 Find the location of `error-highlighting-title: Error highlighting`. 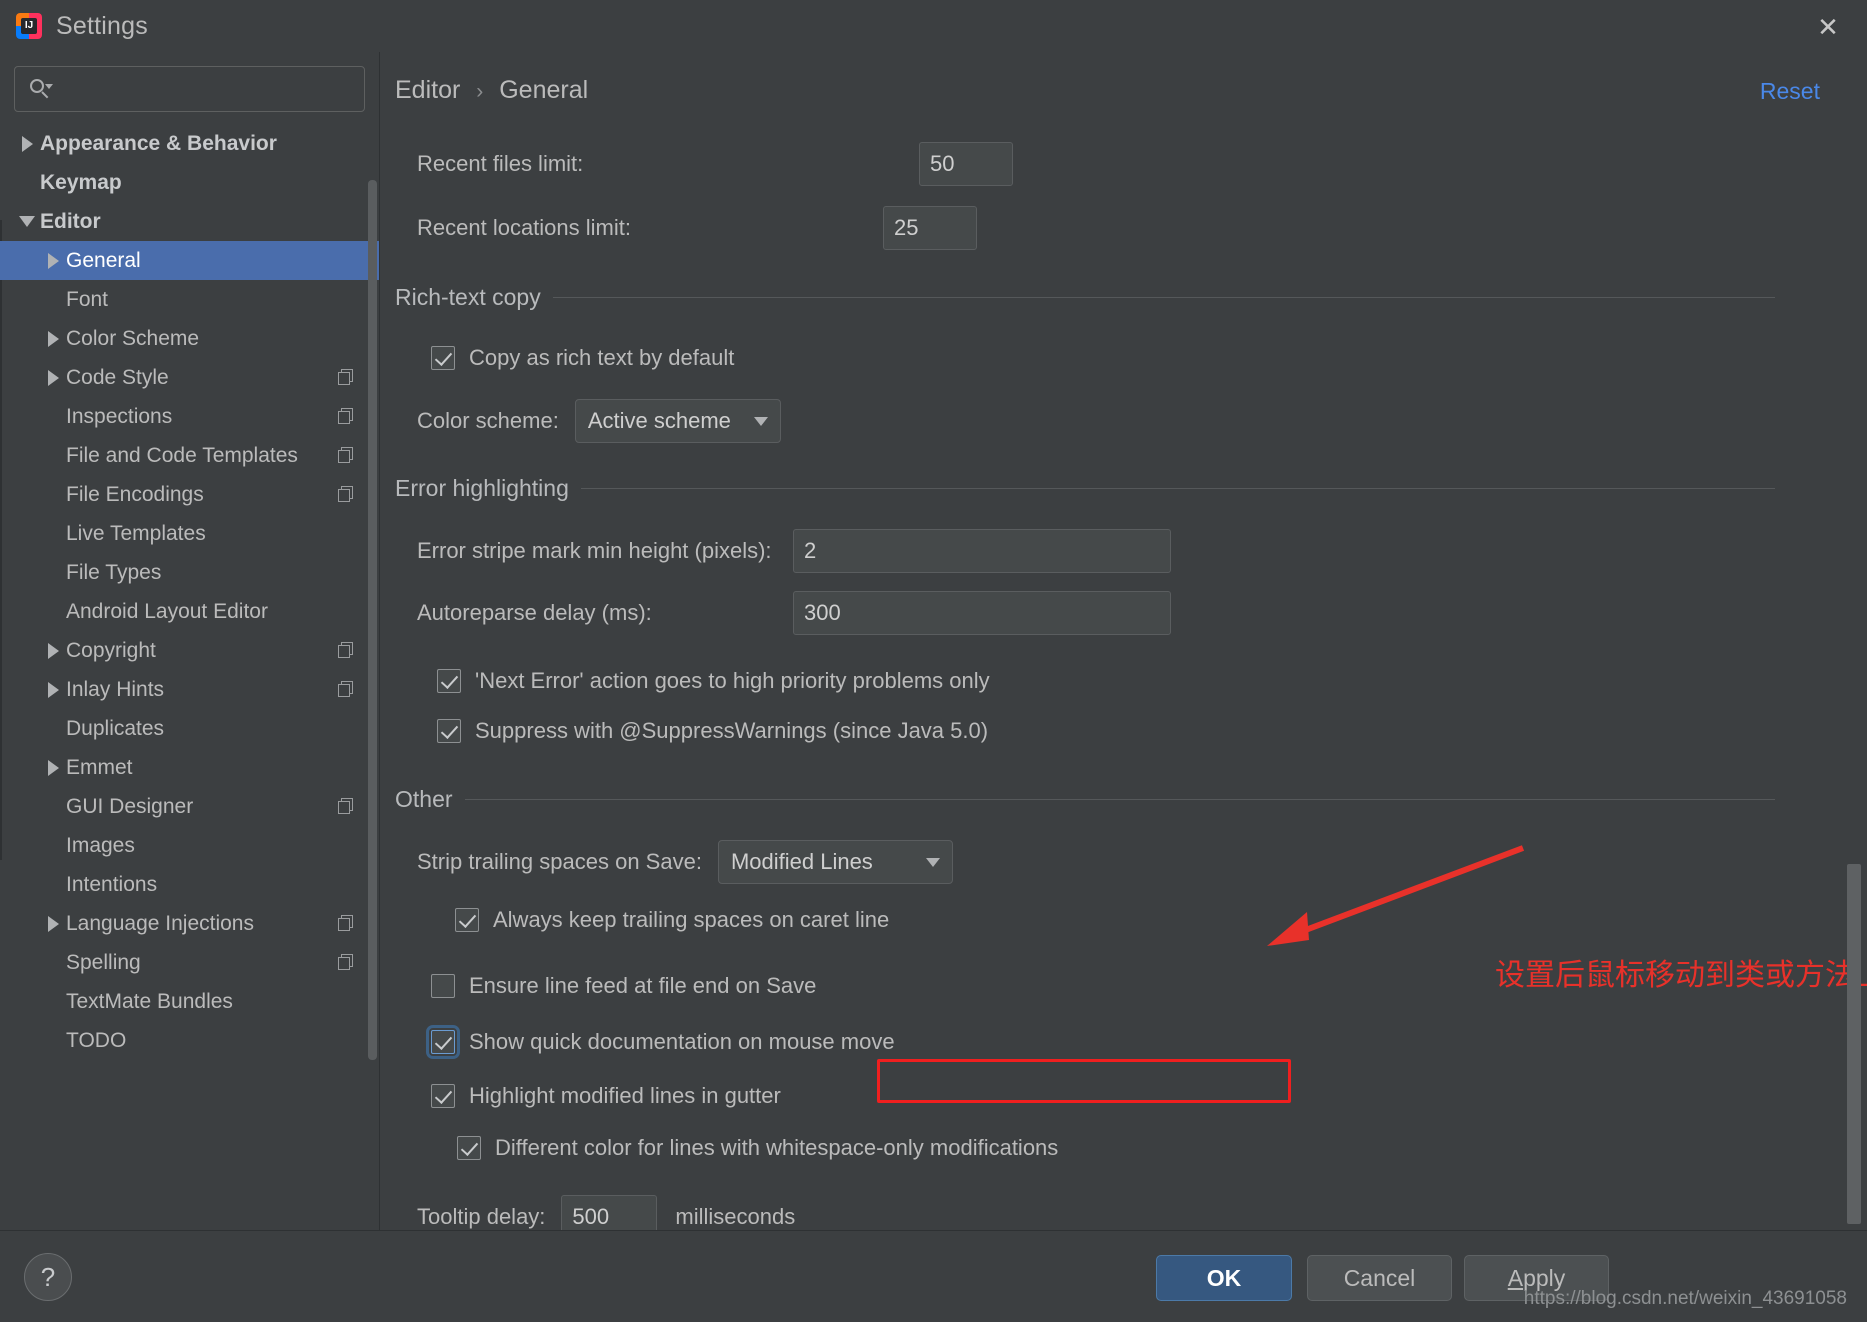

error-highlighting-title: Error highlighting is located at coordinates (482, 488).